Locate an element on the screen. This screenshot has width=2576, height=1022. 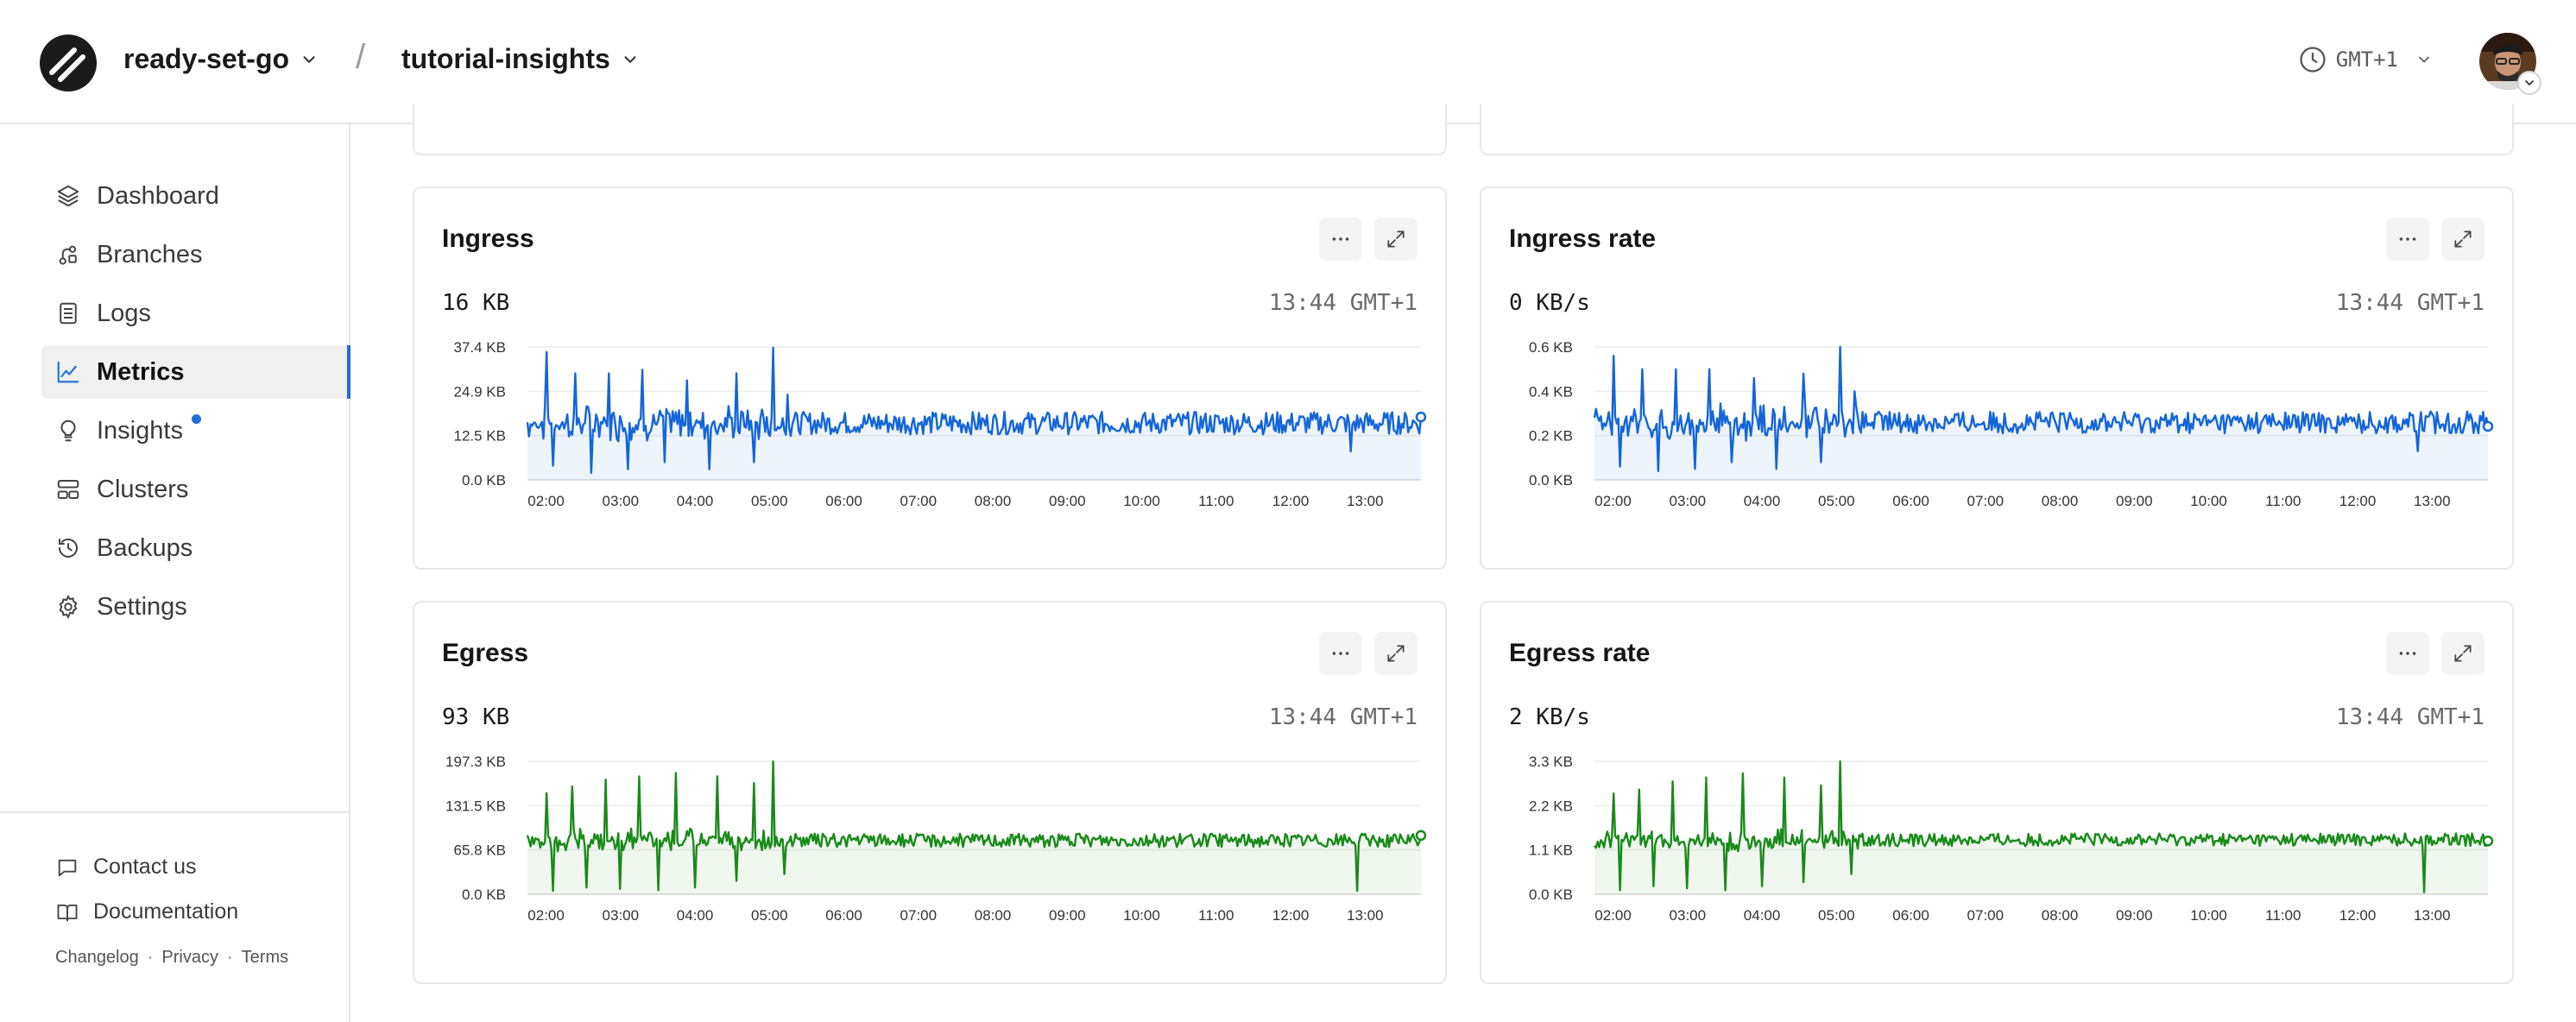
card-title: Ingress rate is located at coordinates (1583, 238).